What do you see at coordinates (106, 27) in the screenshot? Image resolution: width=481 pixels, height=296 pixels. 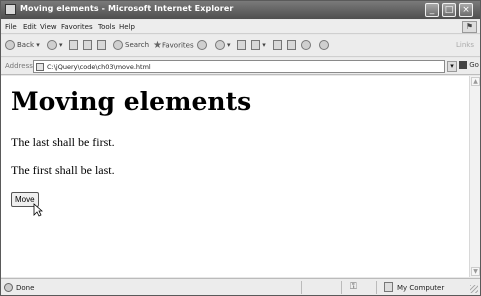 I see `menu-tools: Tools` at bounding box center [106, 27].